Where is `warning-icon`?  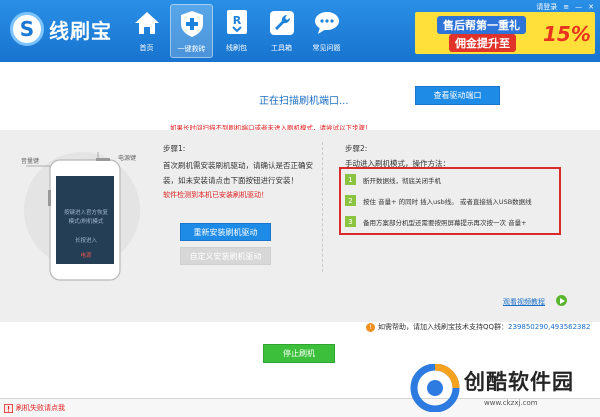 warning-icon is located at coordinates (8, 408).